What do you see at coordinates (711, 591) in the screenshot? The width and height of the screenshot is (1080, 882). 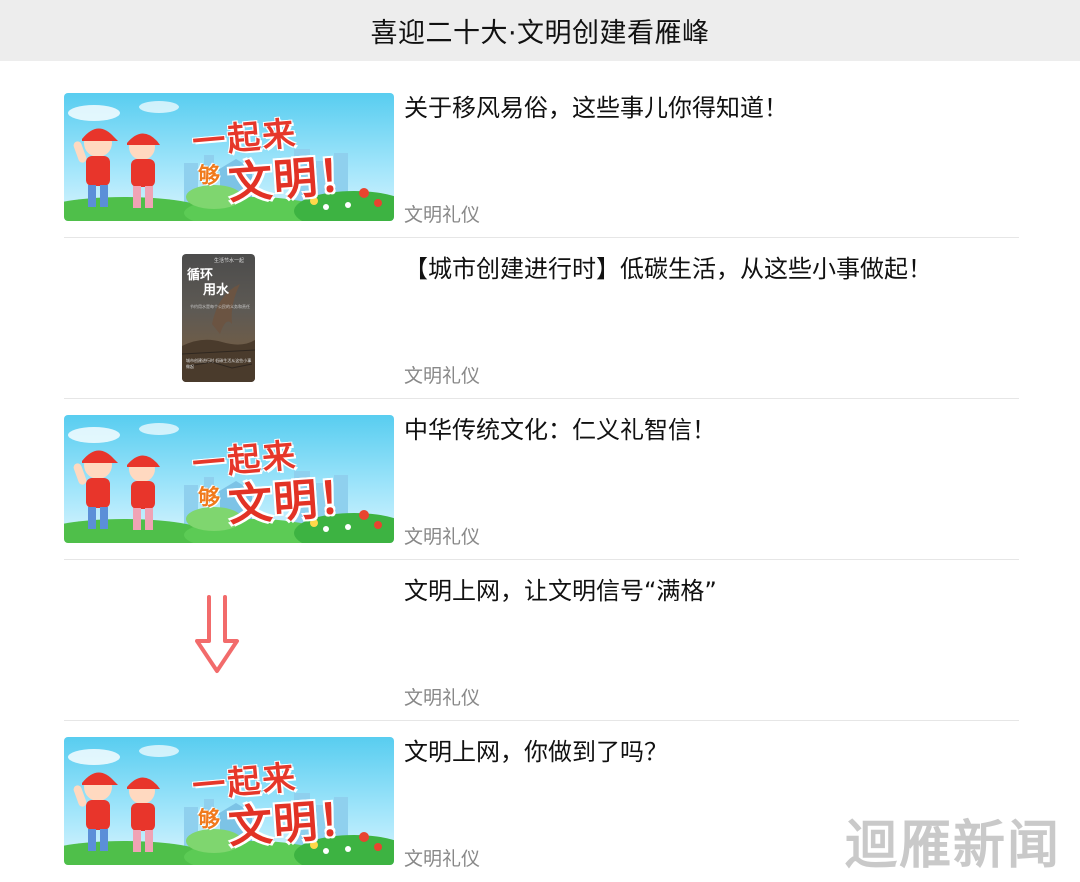 I see `article-title: 文明上网，让文明信号“满格”` at bounding box center [711, 591].